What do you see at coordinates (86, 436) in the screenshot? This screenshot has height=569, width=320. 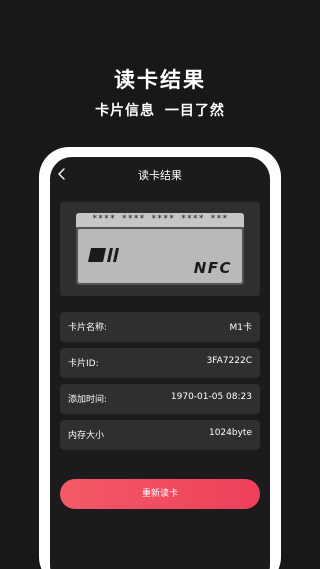 I see `info-label: 内存大小` at bounding box center [86, 436].